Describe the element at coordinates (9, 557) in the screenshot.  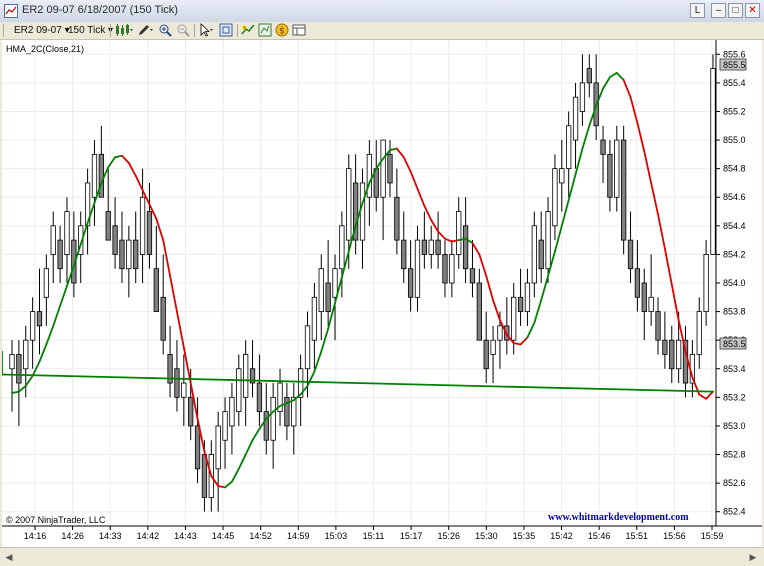
I see `scroll-left-arrow-icon: ◀` at that location.